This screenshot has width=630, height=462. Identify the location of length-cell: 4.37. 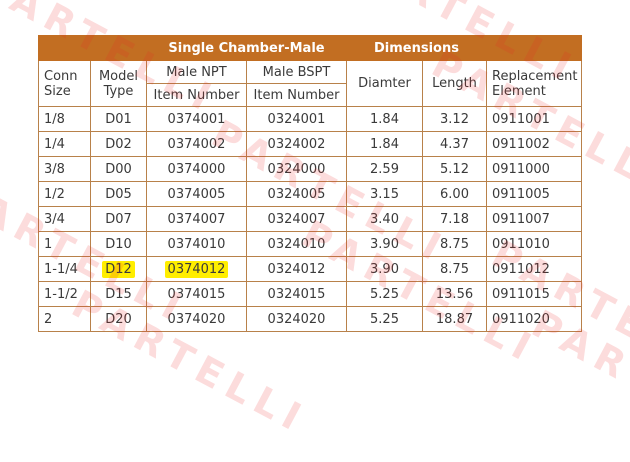
(454, 144).